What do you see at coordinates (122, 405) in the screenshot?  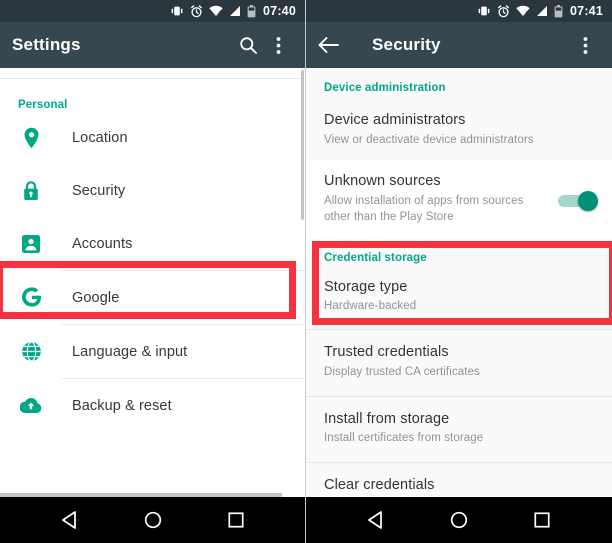 I see `sidebar-item-label: Backup & reset` at bounding box center [122, 405].